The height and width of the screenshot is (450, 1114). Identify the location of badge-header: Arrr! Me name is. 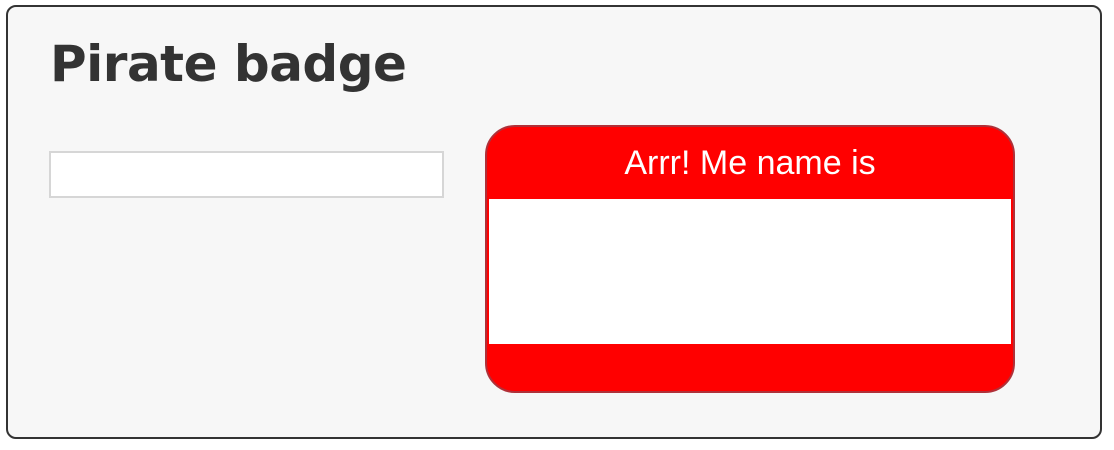
(750, 162).